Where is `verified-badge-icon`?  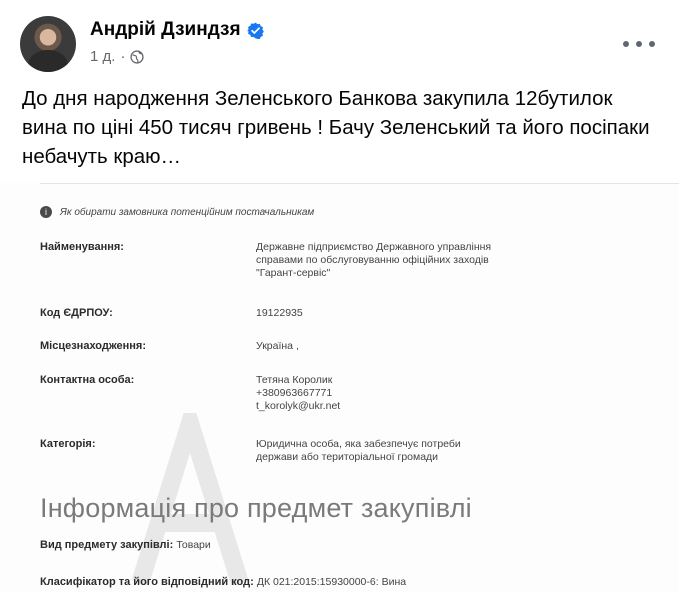
verified-badge-icon is located at coordinates (255, 30).